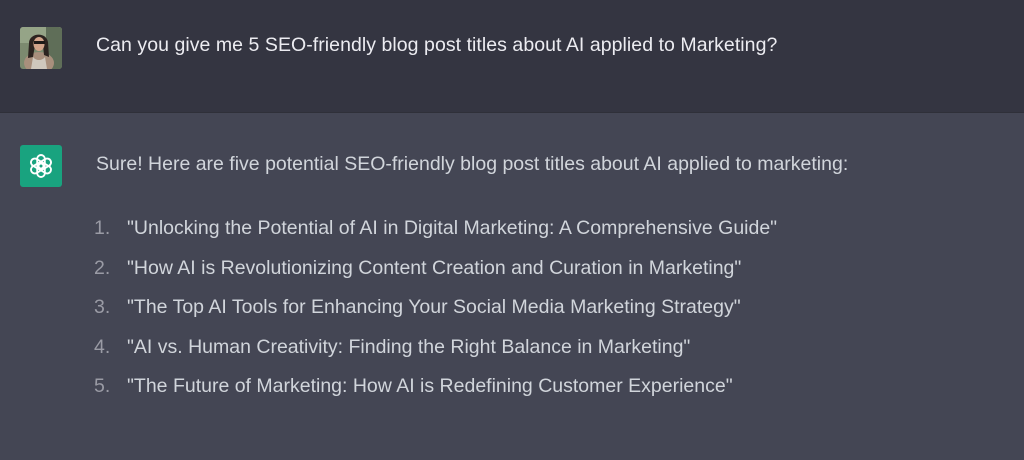 This screenshot has width=1024, height=460. I want to click on assistant-avatar, so click(41, 166).